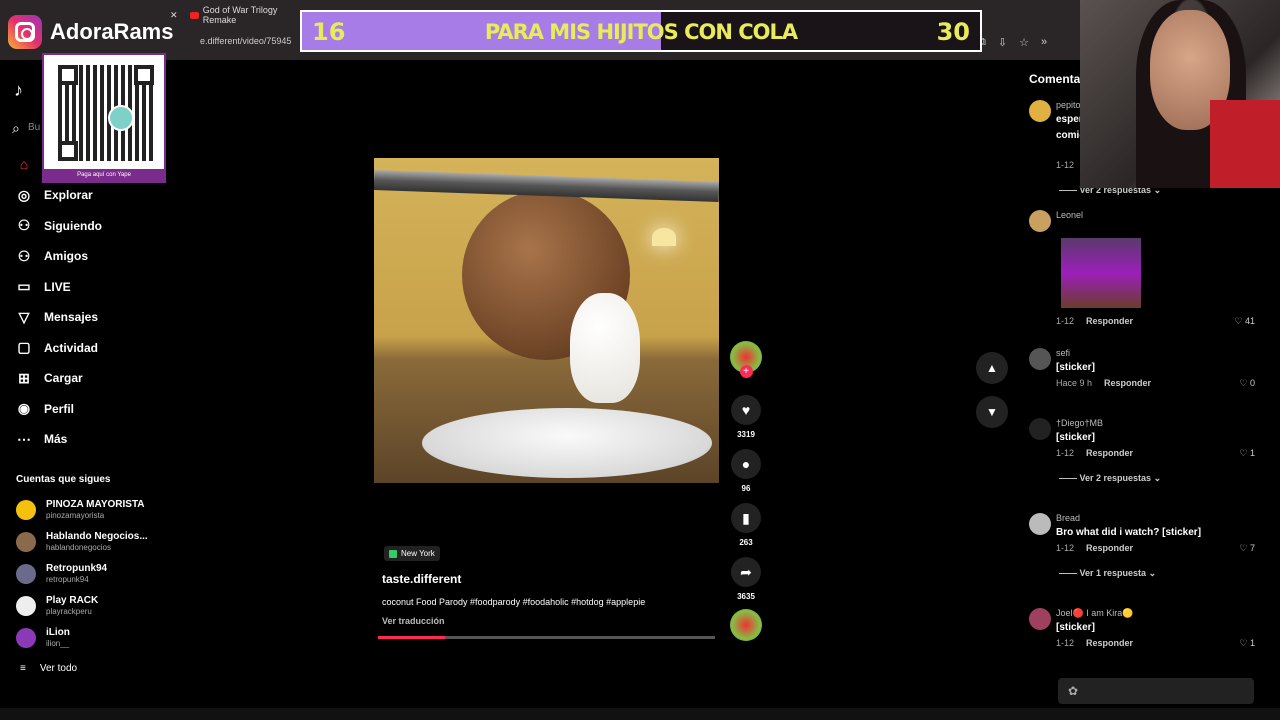 The height and width of the screenshot is (720, 1280). What do you see at coordinates (1156, 691) in the screenshot?
I see `comment-input: ✿` at bounding box center [1156, 691].